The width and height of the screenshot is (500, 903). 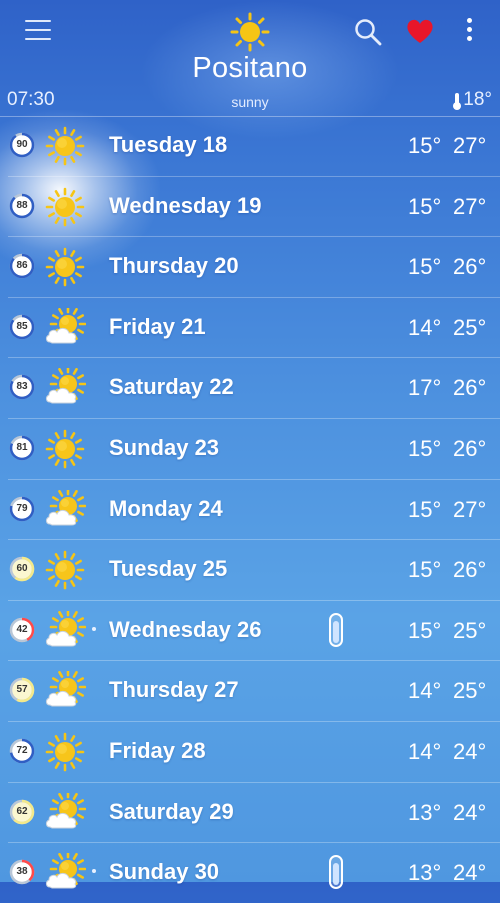 What do you see at coordinates (254, 267) in the screenshot?
I see `forecast-row: 86 Thursday 20 15° 26°` at bounding box center [254, 267].